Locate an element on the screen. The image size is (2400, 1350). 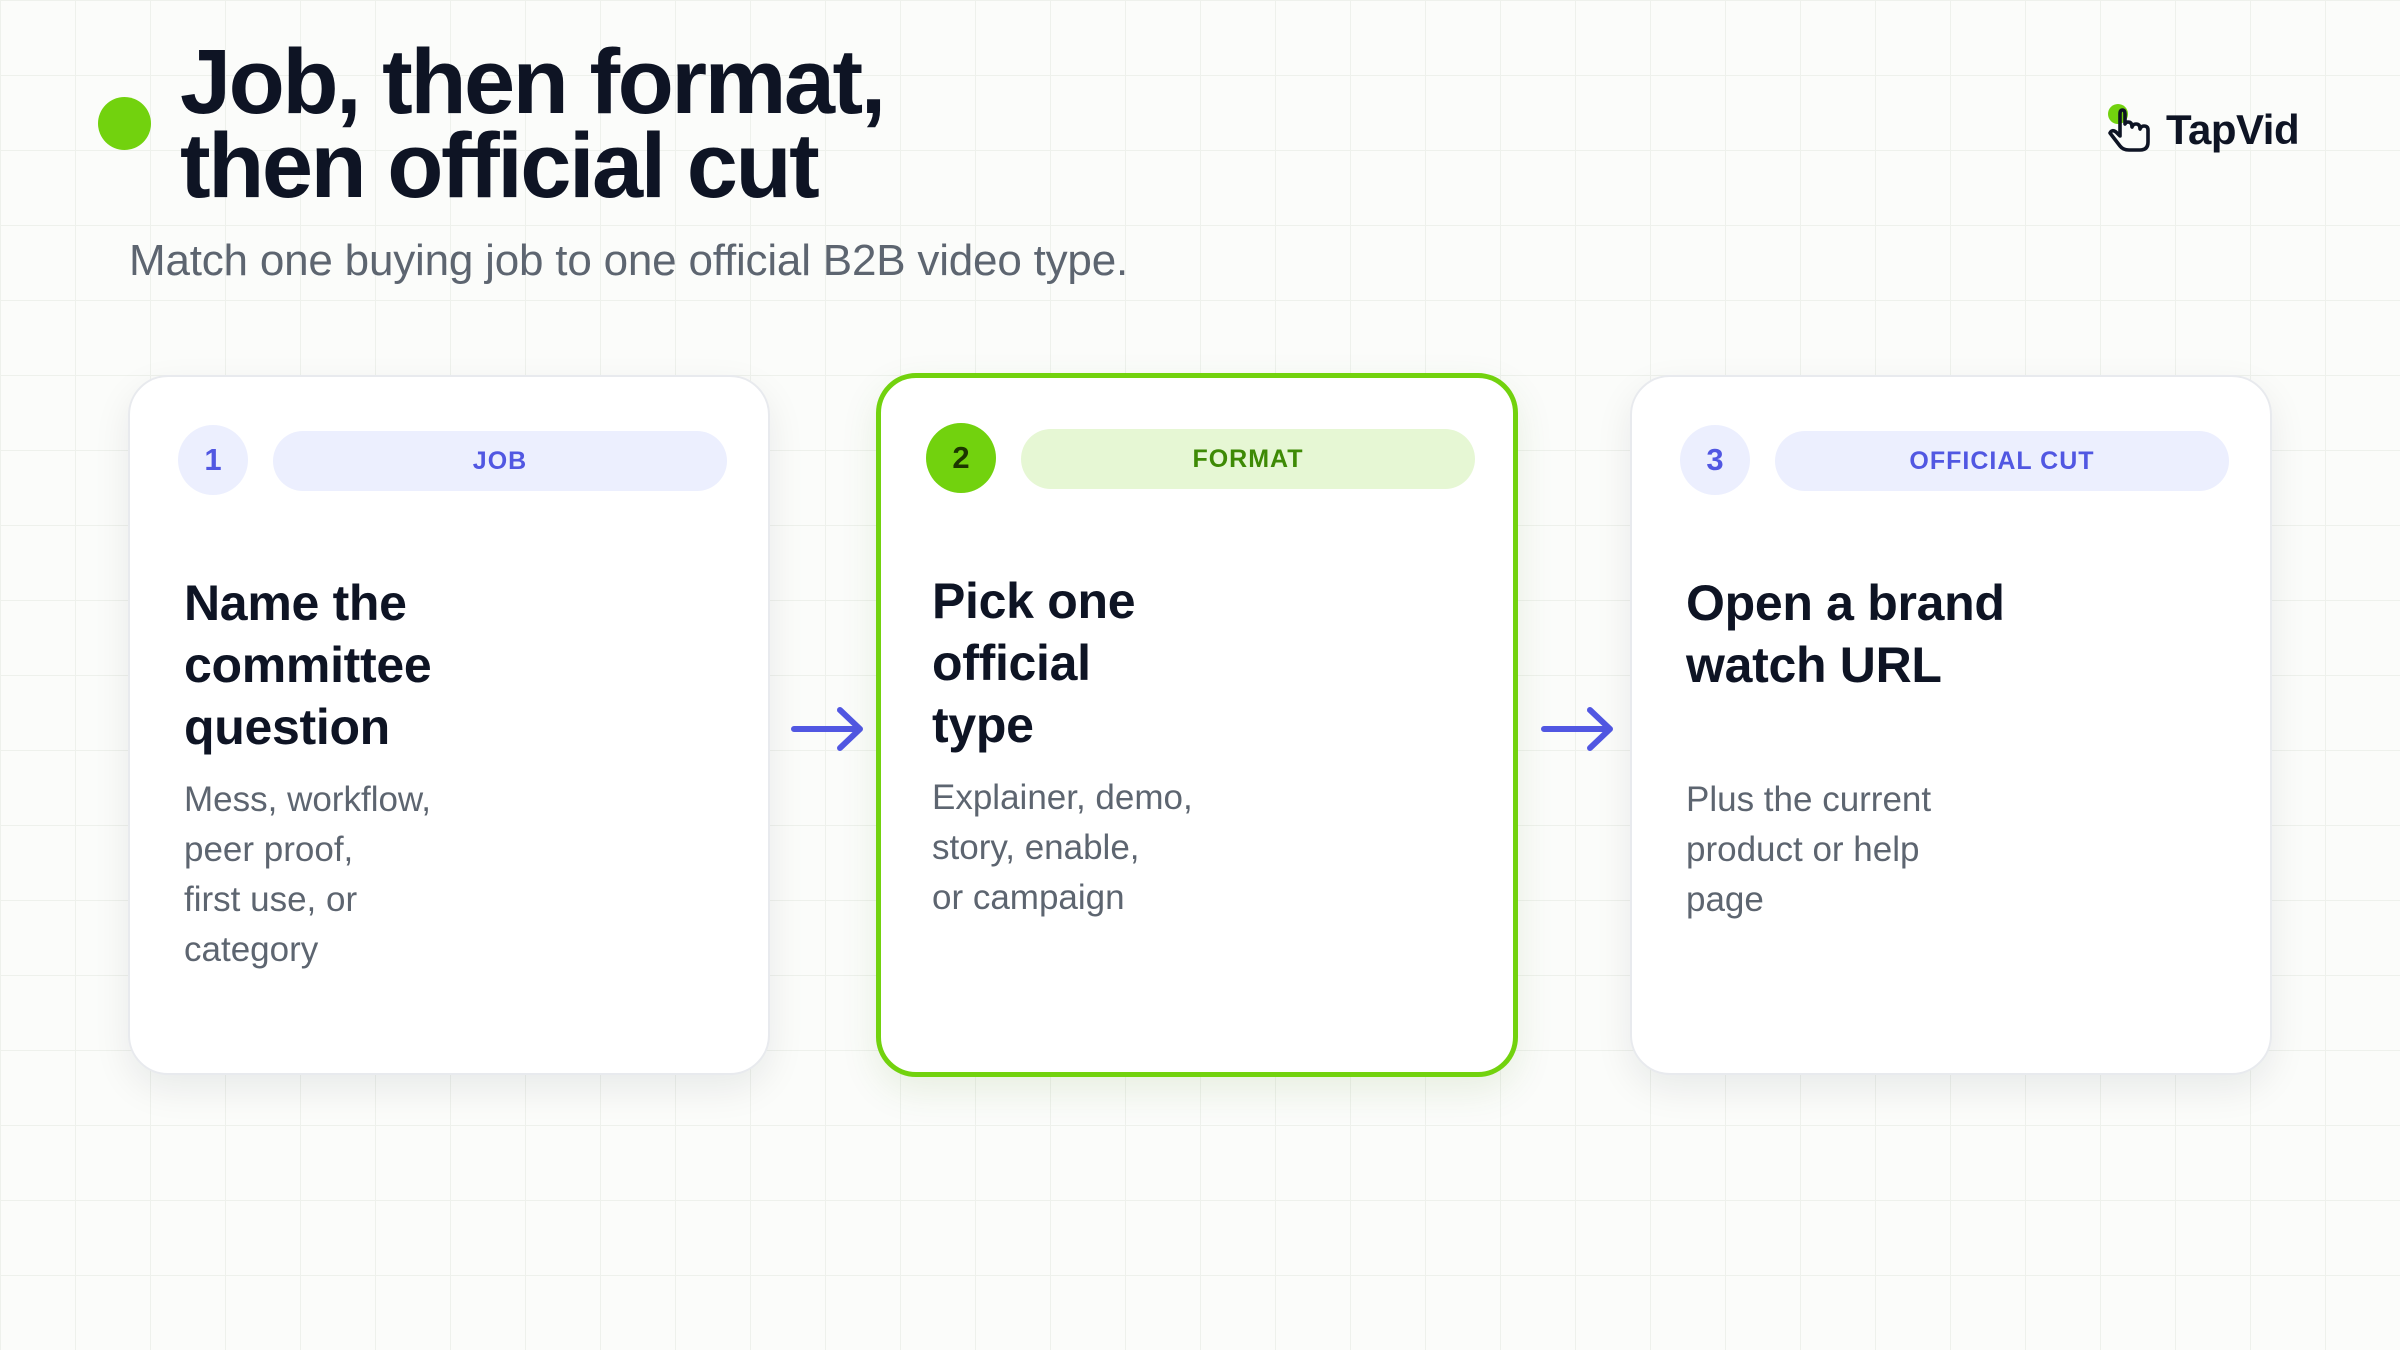
step-description-line: Plus the current is located at coordinates (1809, 799).